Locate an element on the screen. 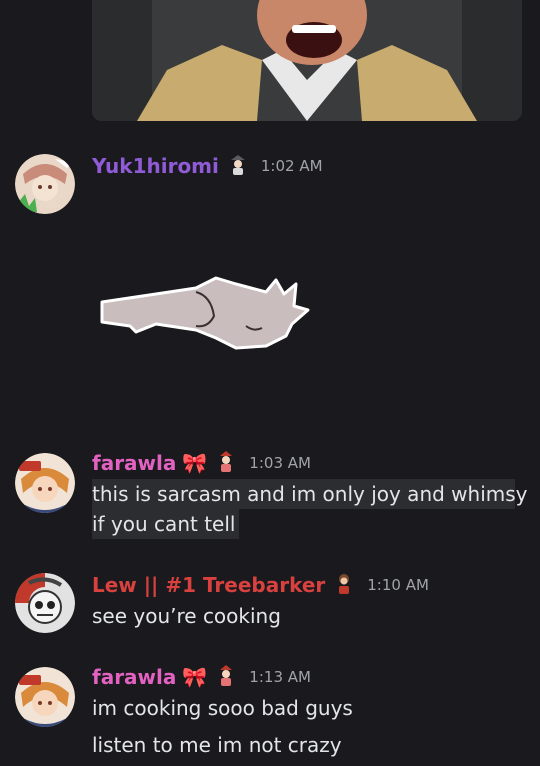 The height and width of the screenshot is (766, 540). message-line: im cooking sooo bad guys is located at coordinates (222, 708).